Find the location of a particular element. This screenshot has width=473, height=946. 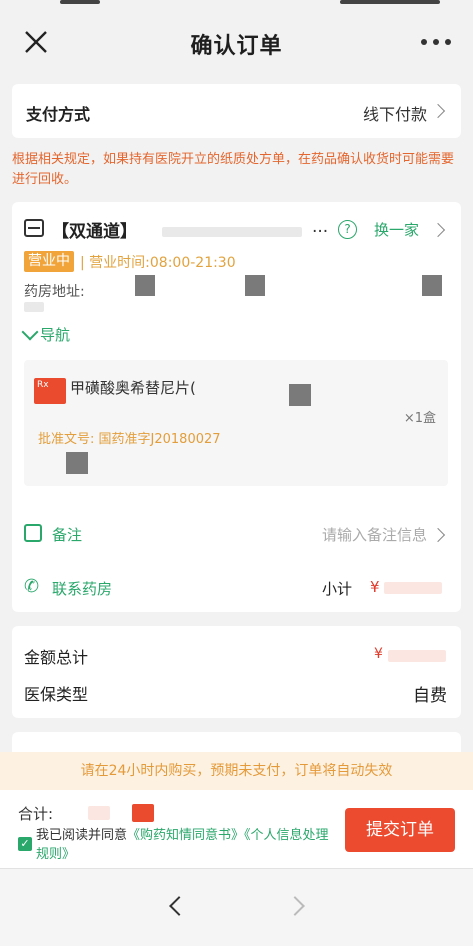

navigation-link: 导航 is located at coordinates (46, 334).